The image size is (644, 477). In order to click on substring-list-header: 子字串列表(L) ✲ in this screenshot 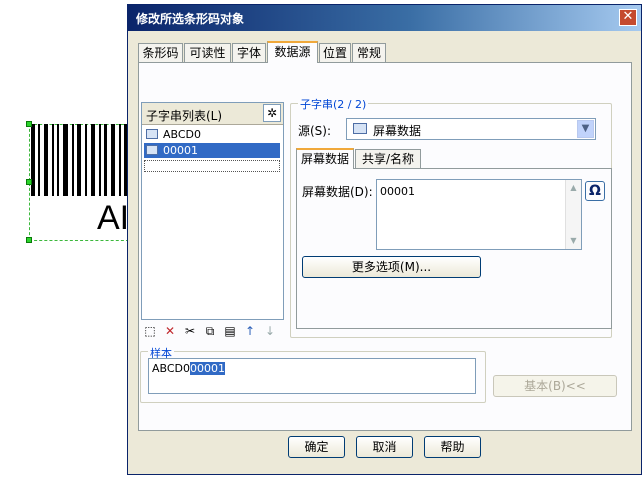, I will do `click(212, 114)`.